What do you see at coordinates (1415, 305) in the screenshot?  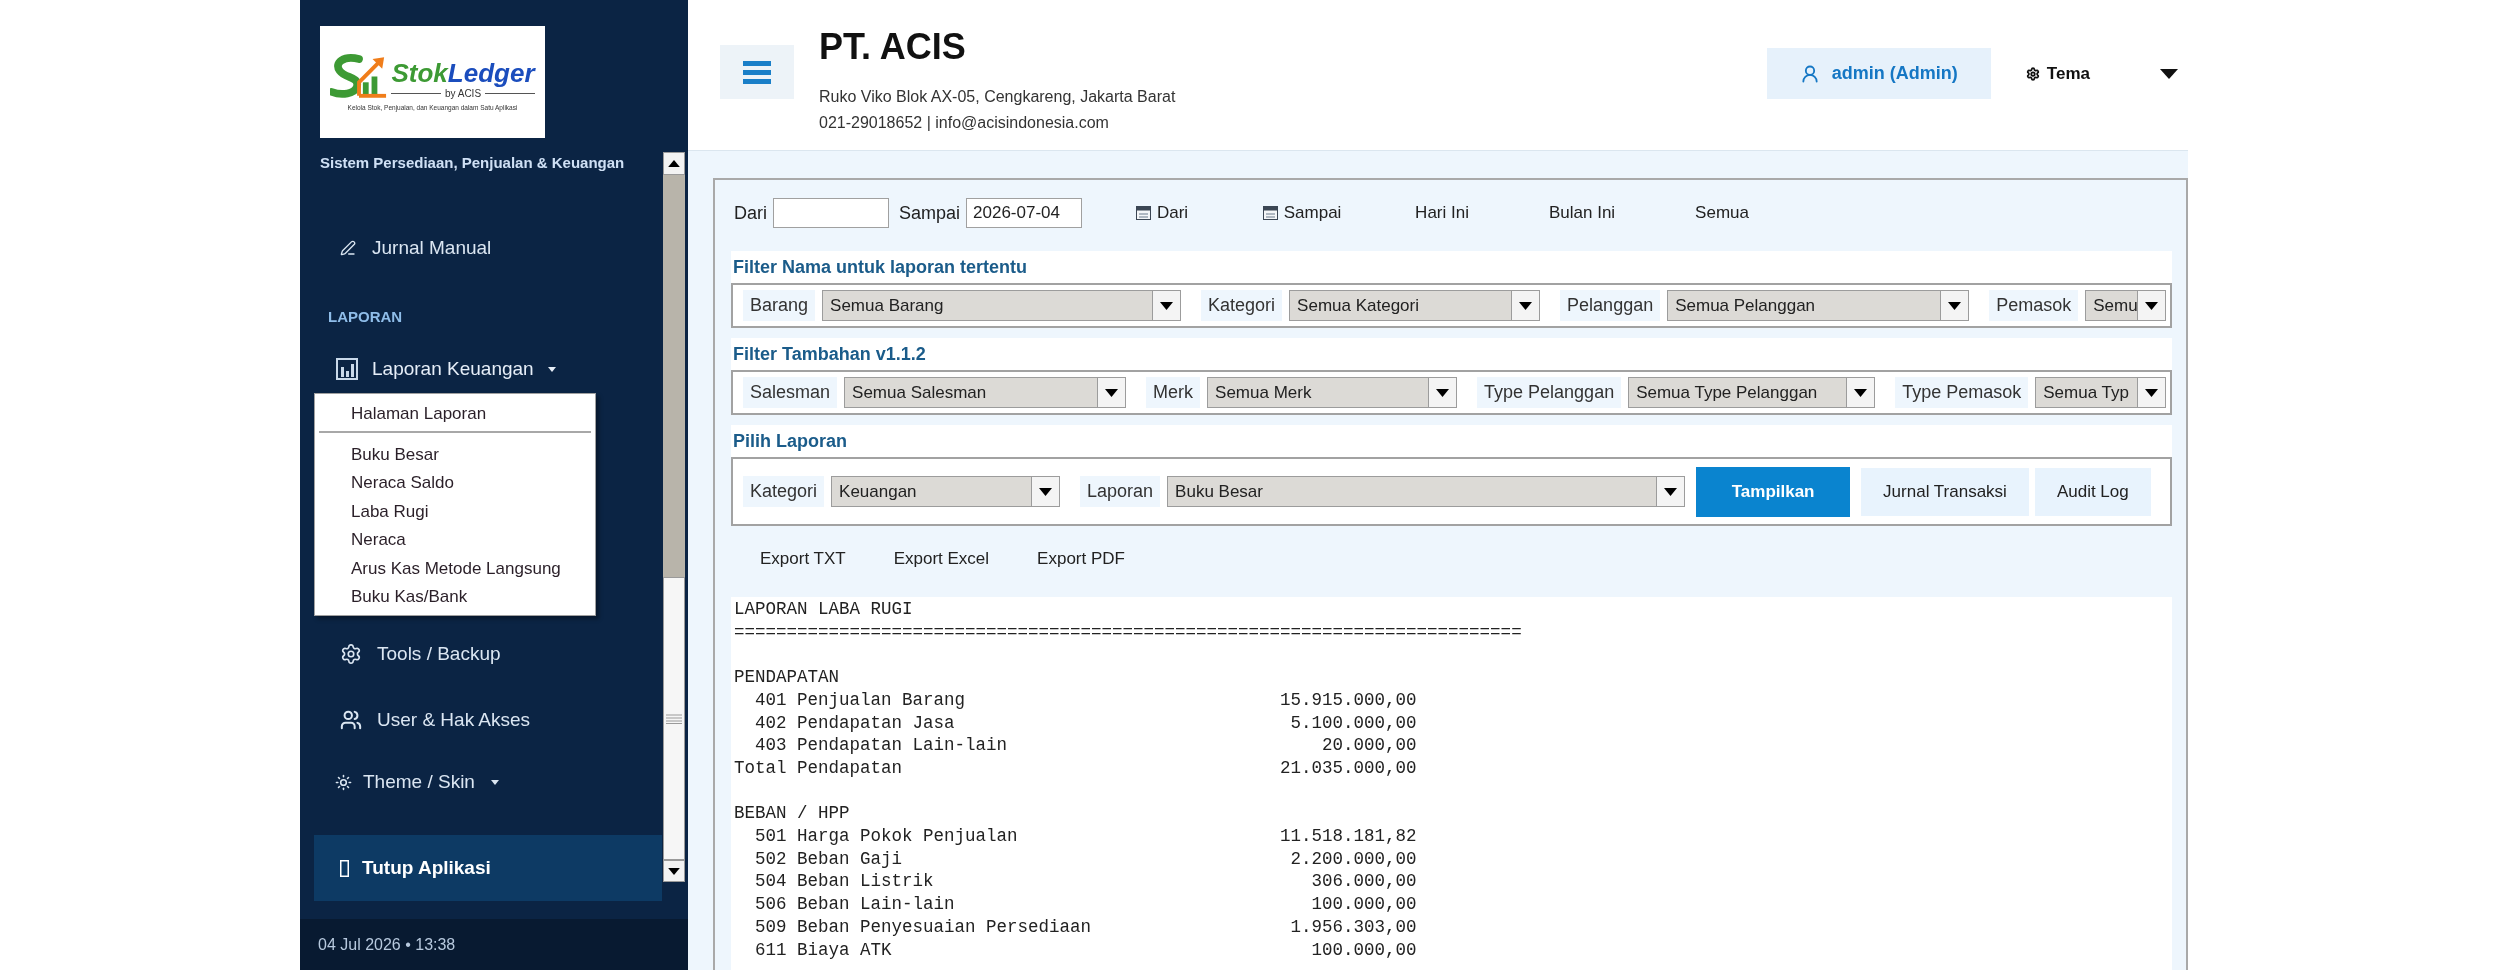 I see `dropdown-select: Semua Kategori` at bounding box center [1415, 305].